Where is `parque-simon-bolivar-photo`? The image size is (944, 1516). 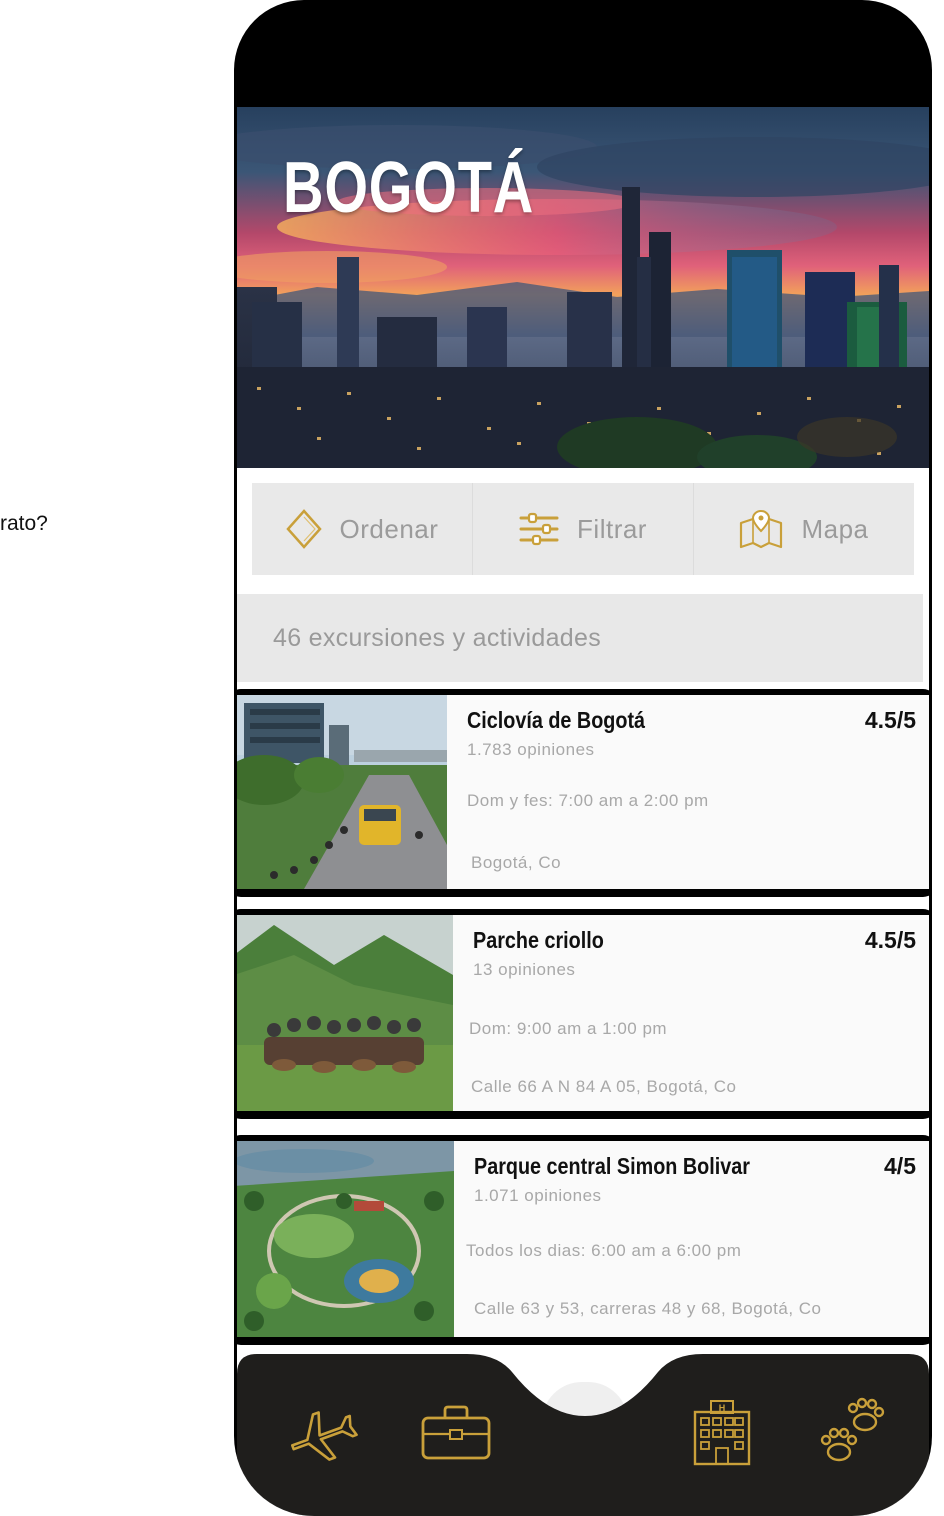
parque-simon-bolivar-photo is located at coordinates (345, 1239).